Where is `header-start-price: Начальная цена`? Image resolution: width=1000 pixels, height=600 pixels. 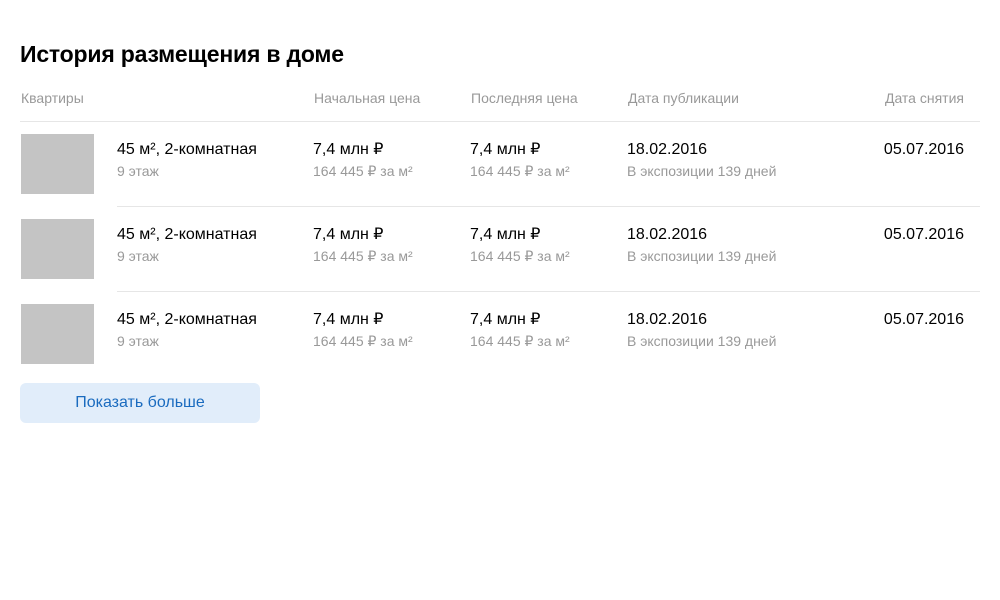 header-start-price: Начальная цена is located at coordinates (367, 98).